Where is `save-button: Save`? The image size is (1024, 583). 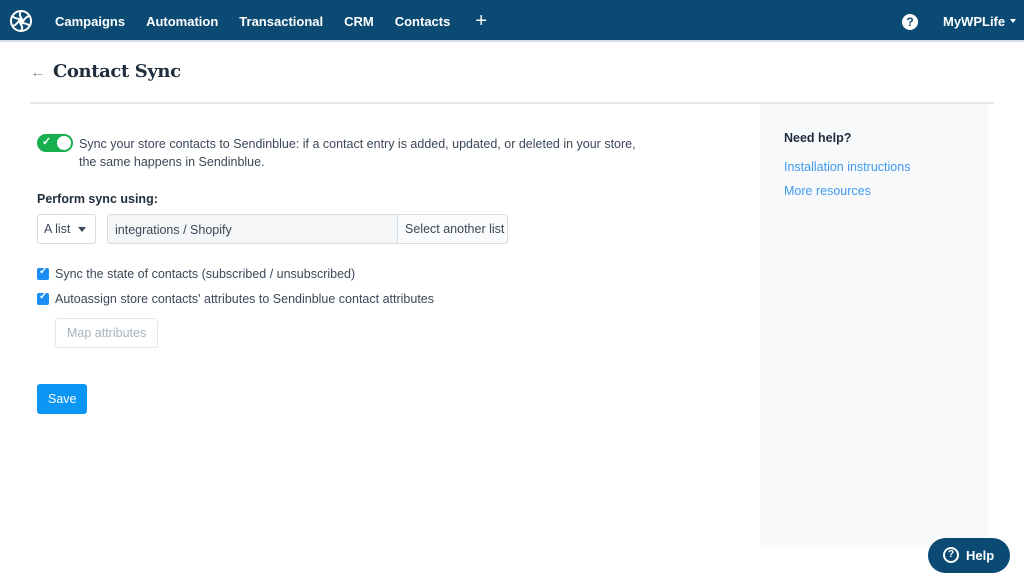
save-button: Save is located at coordinates (62, 399).